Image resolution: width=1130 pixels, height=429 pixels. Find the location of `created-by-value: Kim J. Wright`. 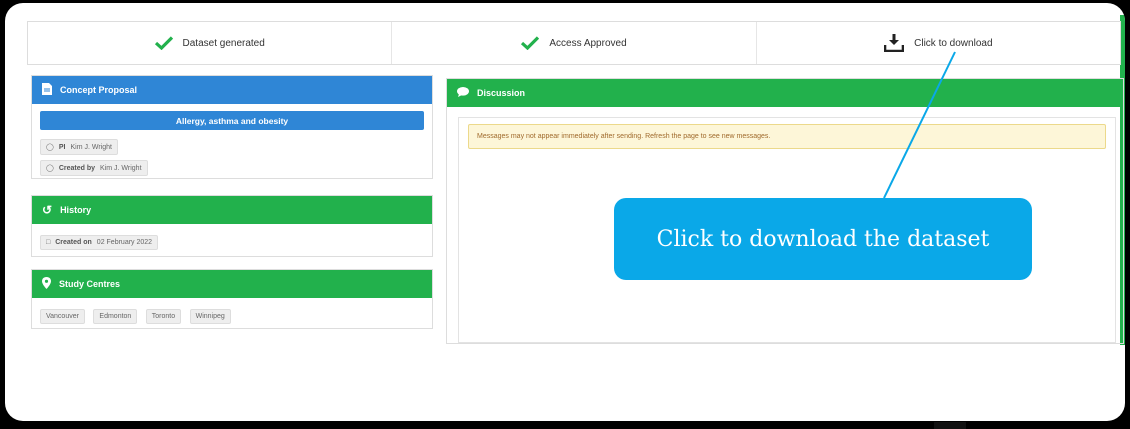

created-by-value: Kim J. Wright is located at coordinates (121, 168).